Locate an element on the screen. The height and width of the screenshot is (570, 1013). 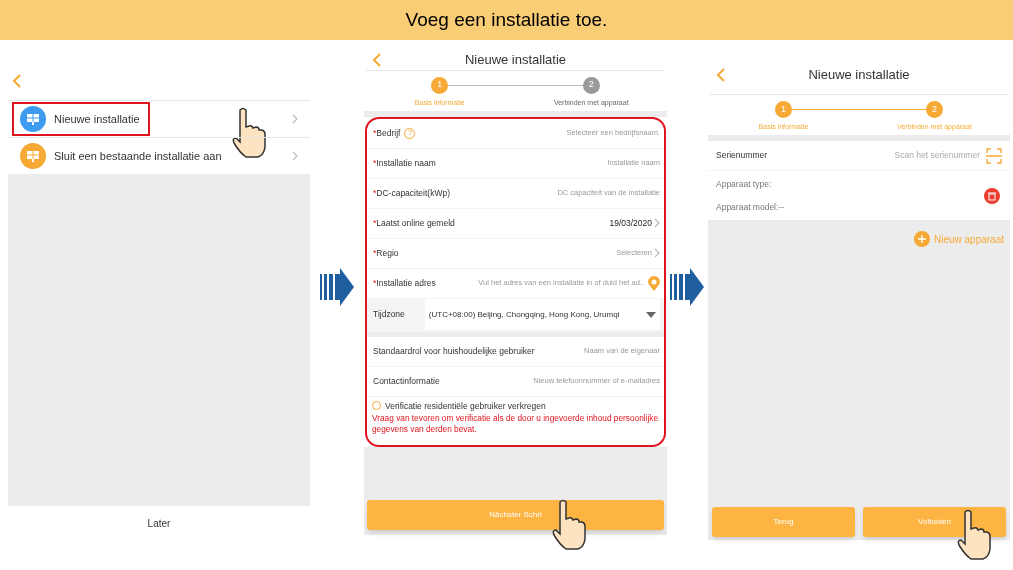
dropdown-triangle-icon is located at coordinates (651, 314).